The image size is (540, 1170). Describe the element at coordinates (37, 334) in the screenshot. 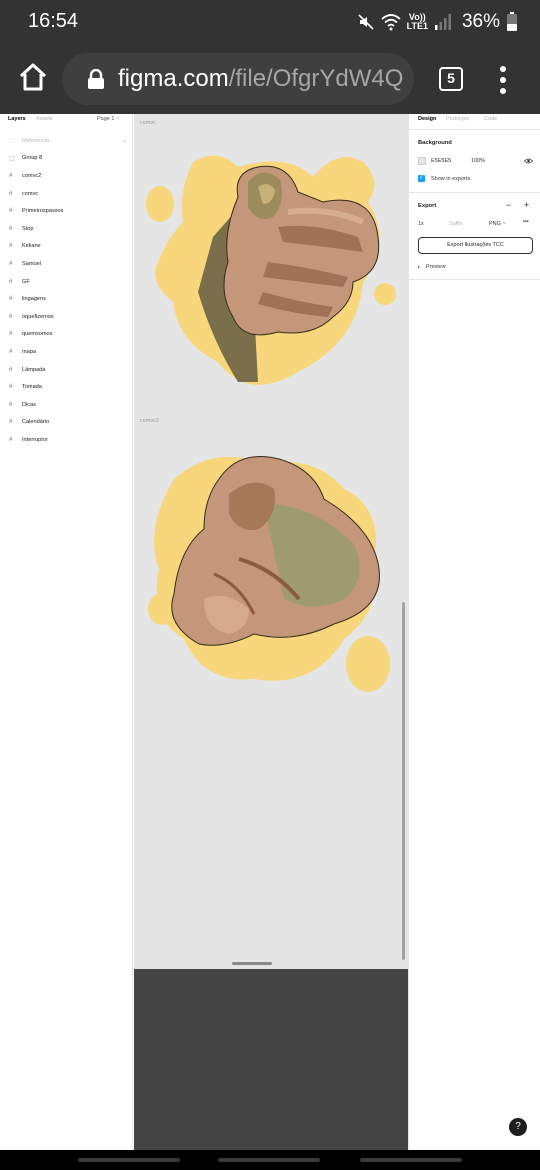

I see `layer-label: quemsomos` at that location.